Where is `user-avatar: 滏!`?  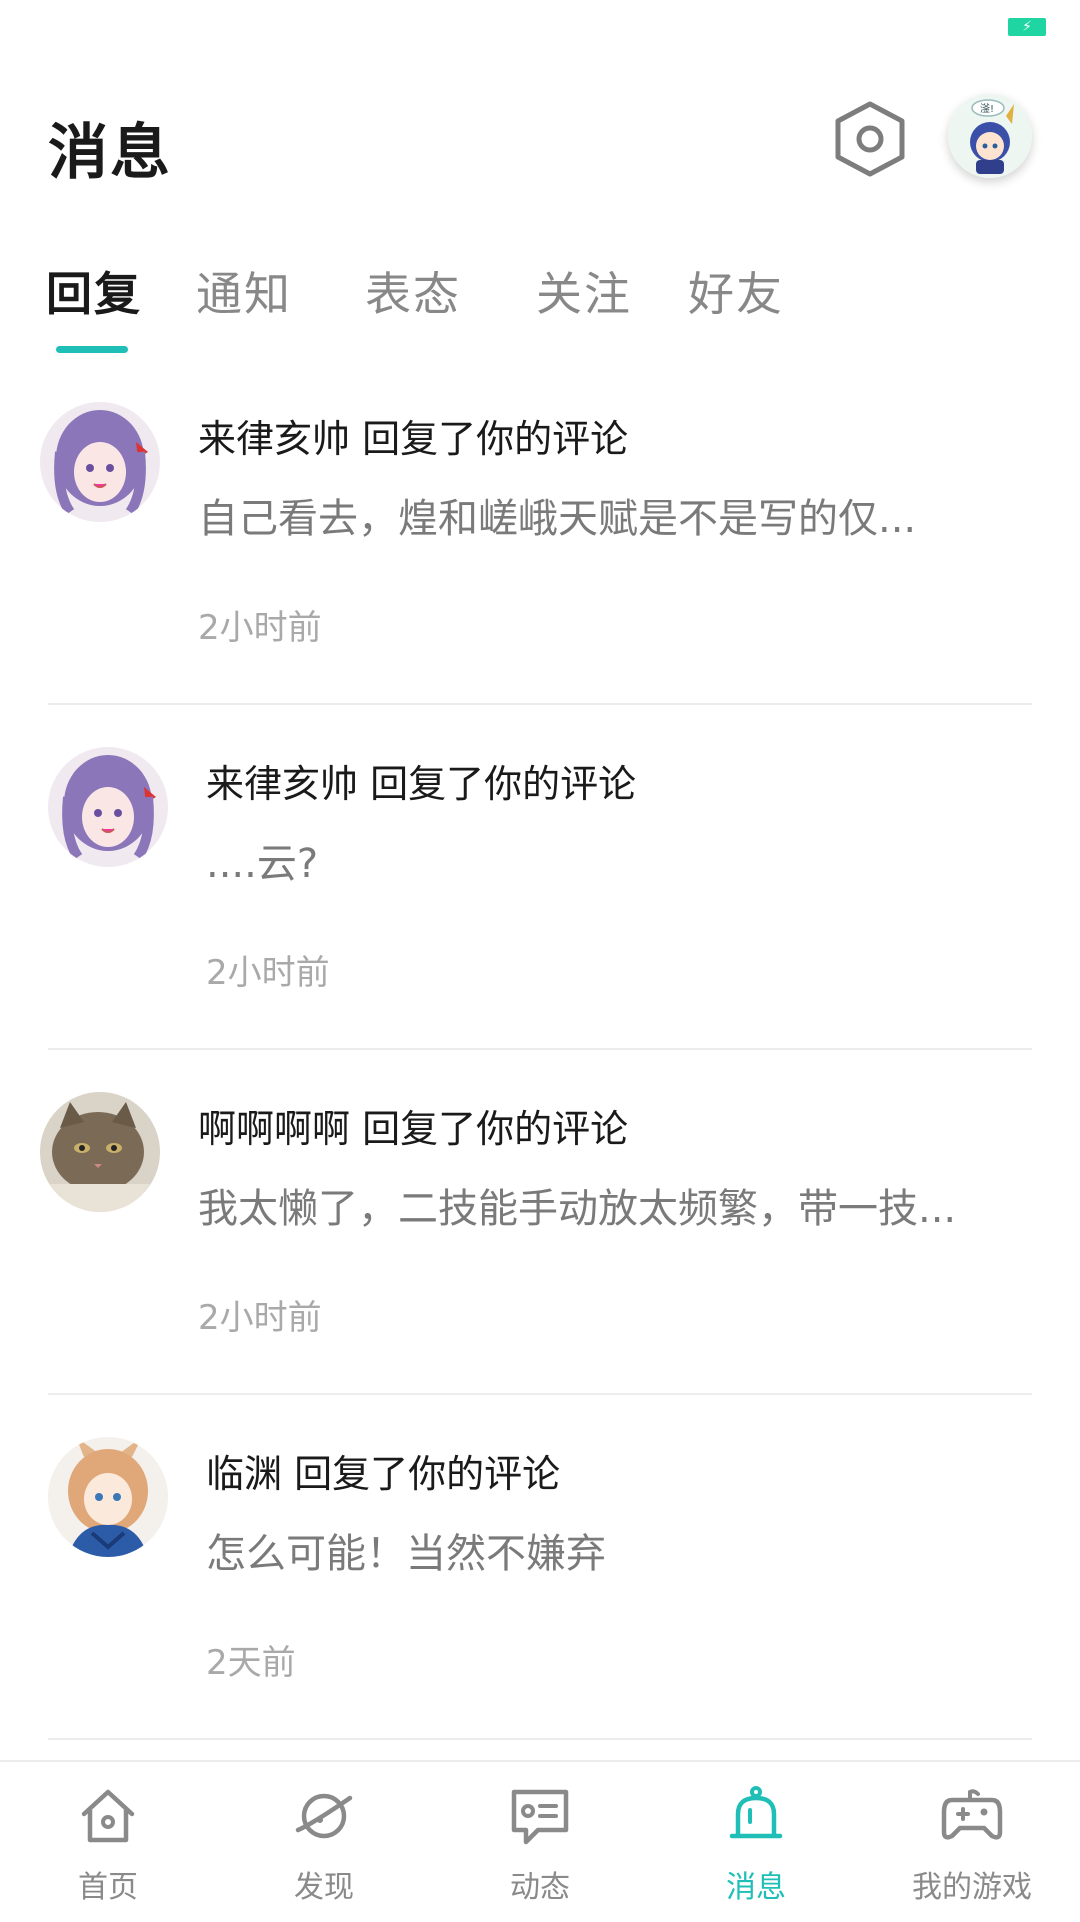 user-avatar: 滏! is located at coordinates (990, 136).